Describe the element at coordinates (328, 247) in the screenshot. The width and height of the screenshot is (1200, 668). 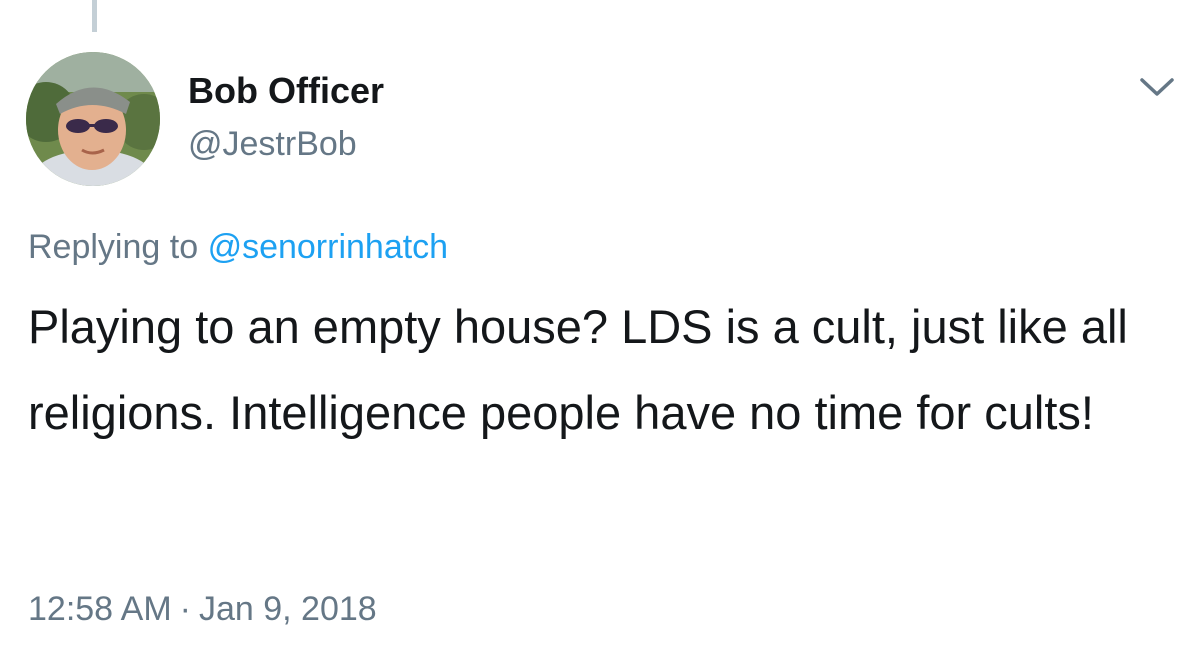
I see `reply-mention-link: @senorrinhatch` at that location.